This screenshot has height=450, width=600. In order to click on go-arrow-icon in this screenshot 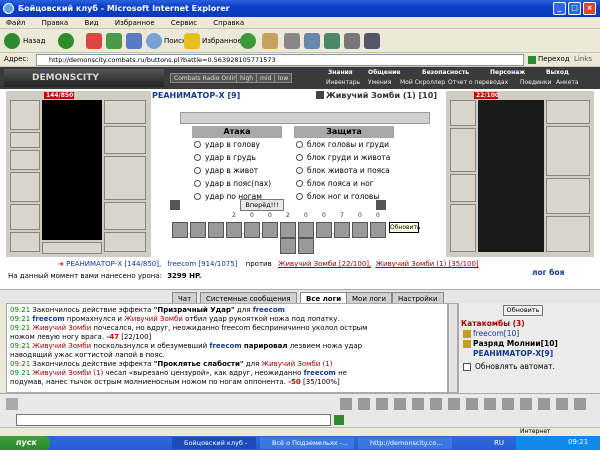, I will do `click(532, 60)`.